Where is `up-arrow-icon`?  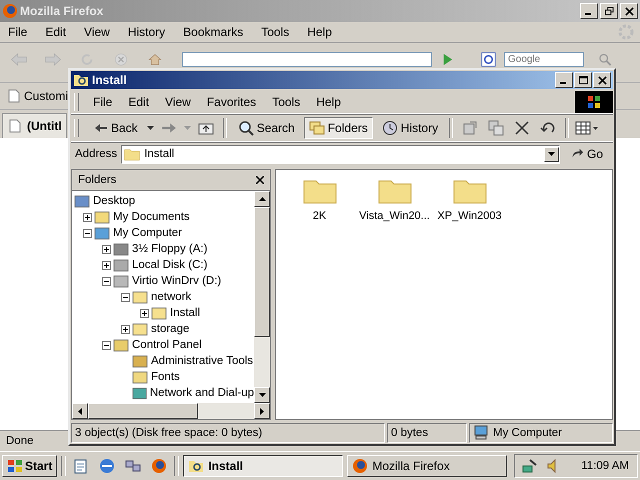 up-arrow-icon is located at coordinates (262, 199).